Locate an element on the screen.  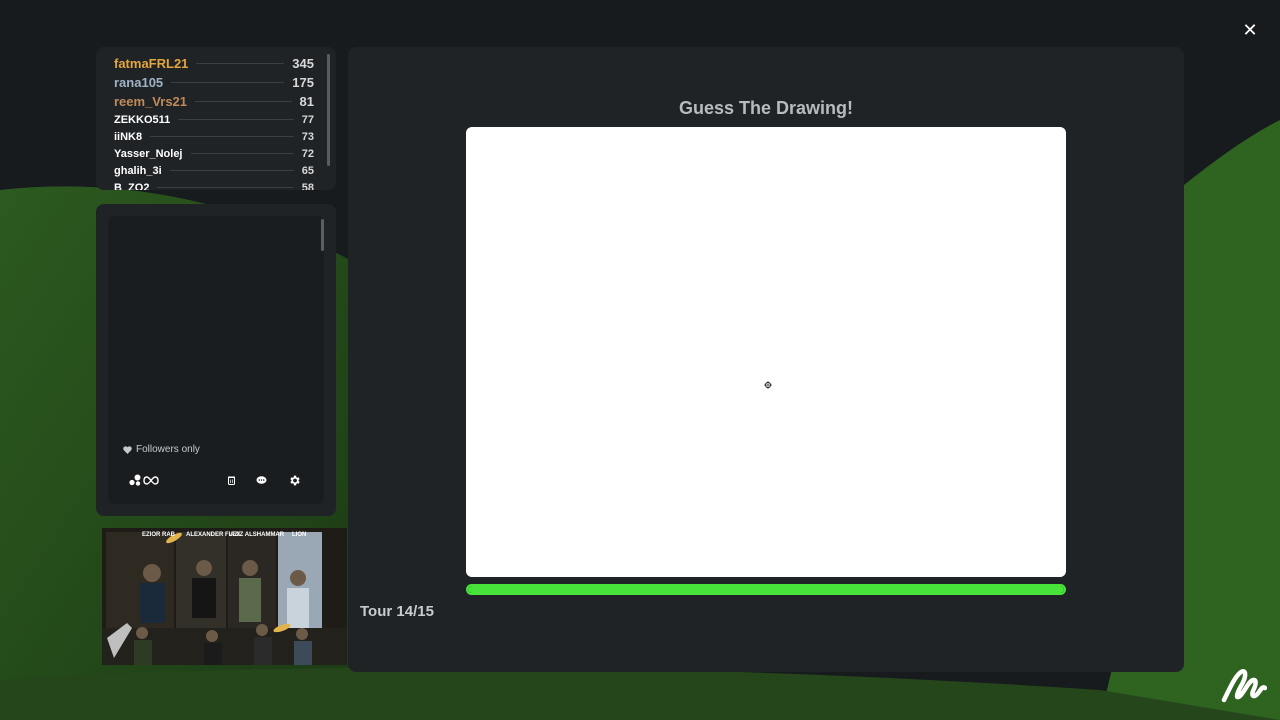
player-score: 65 is located at coordinates (305, 170).